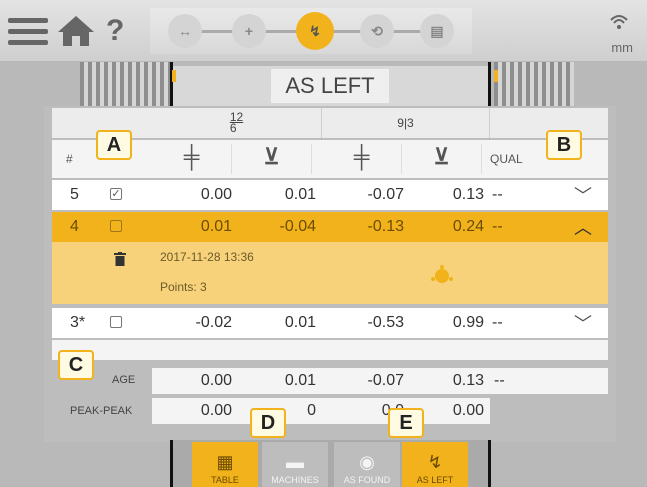 The width and height of the screenshot is (647, 487). Describe the element at coordinates (125, 87) in the screenshot. I see `coupling-left` at that location.